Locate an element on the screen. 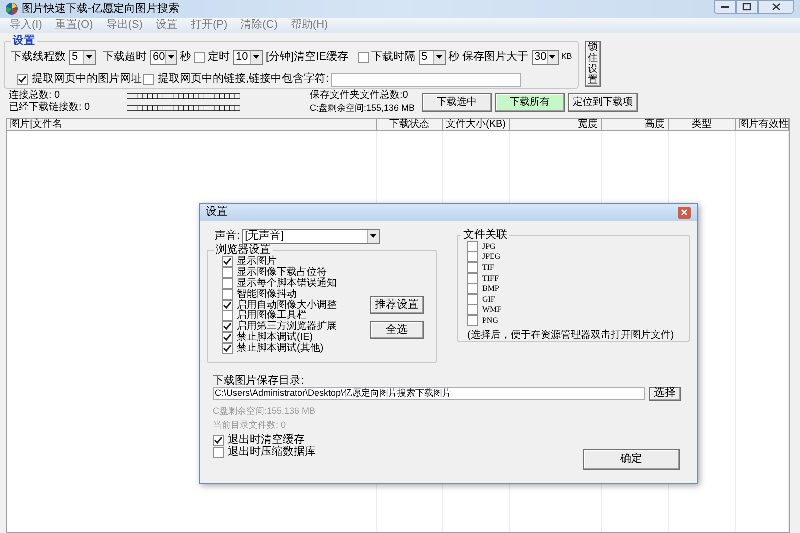 The width and height of the screenshot is (800, 533). app-icon is located at coordinates (12, 9).